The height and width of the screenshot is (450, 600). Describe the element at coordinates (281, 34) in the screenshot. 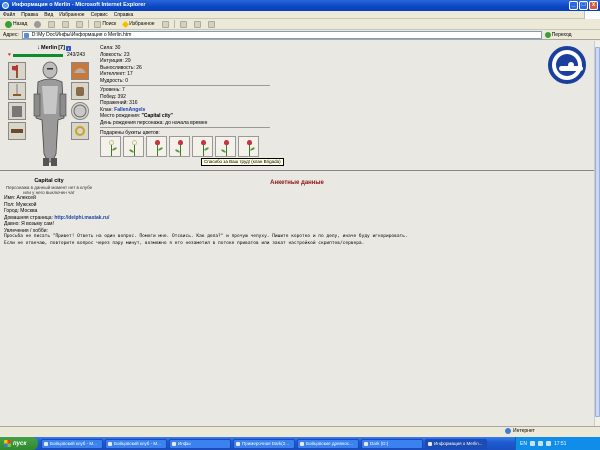

I see `address-input: D:\My Doc\Инфы\Информация о Merlin.htm` at that location.